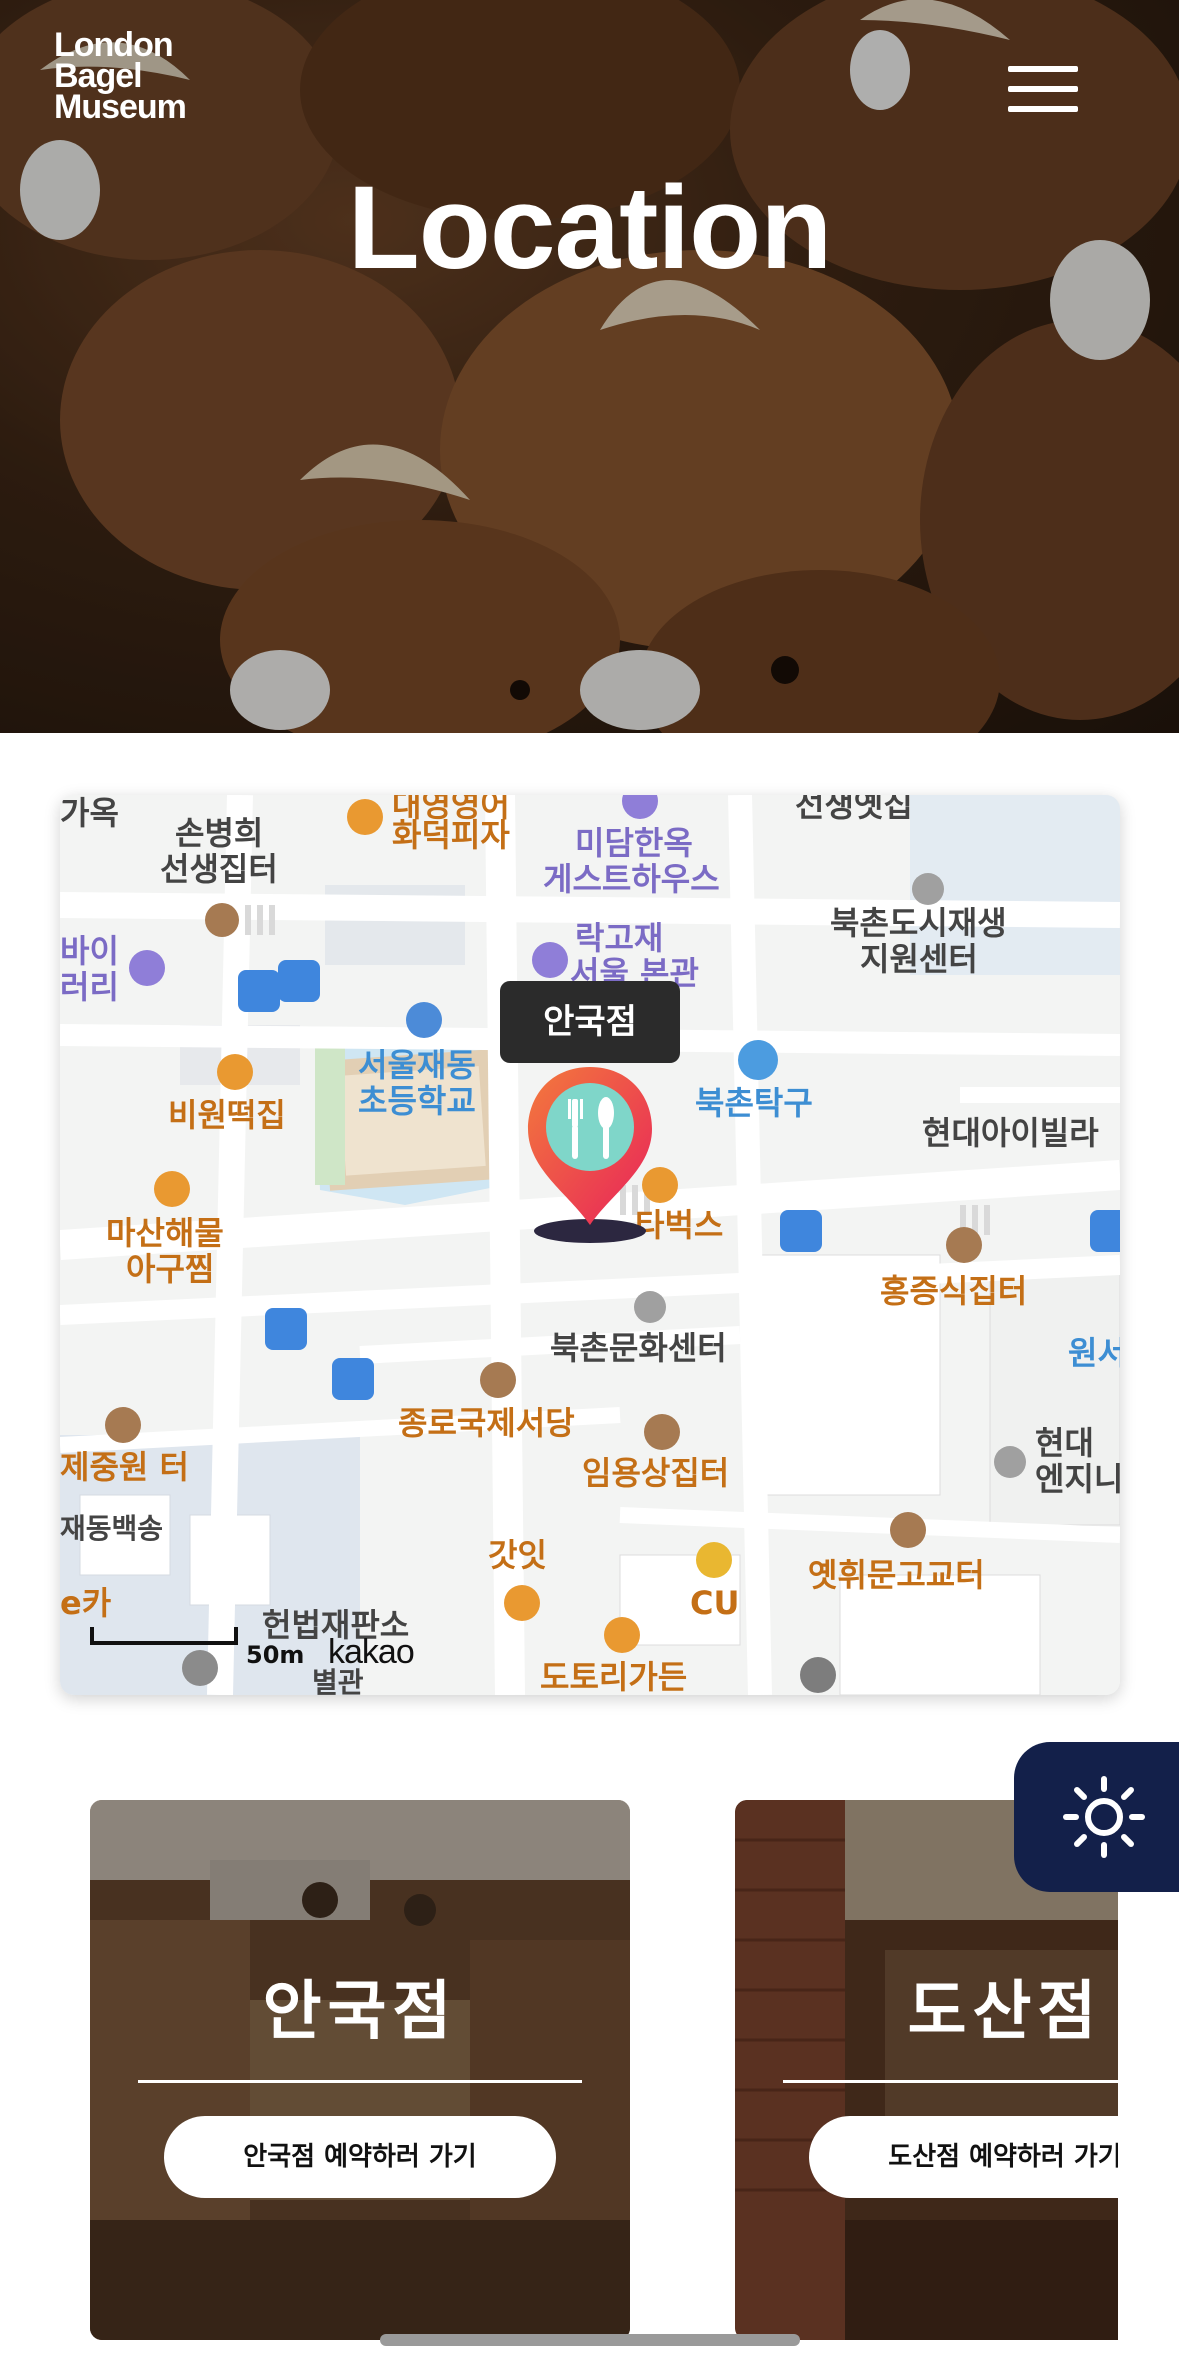  I want to click on map-label: 게스트하우스, so click(631, 879).